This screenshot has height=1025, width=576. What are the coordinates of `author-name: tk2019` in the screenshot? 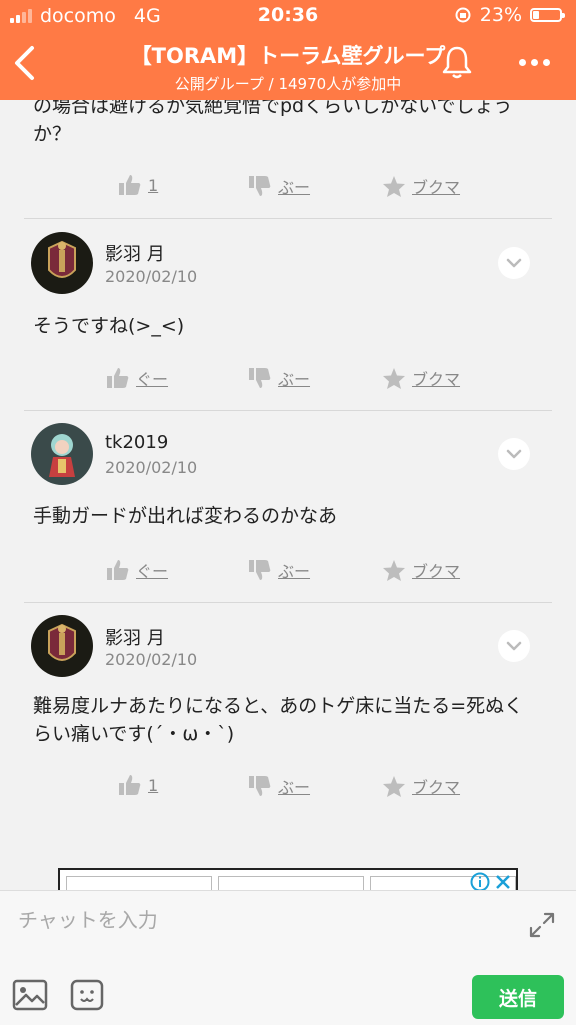 It's located at (136, 442).